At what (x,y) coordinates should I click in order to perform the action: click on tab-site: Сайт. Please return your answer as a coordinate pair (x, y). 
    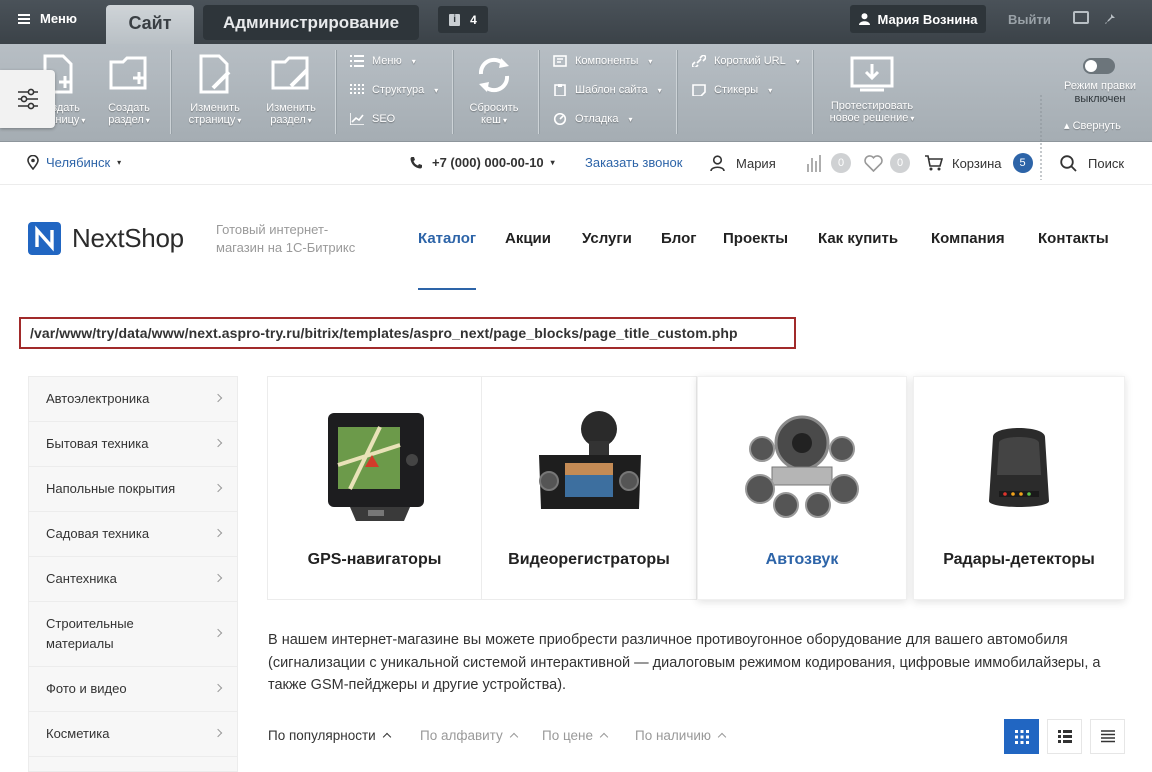
    Looking at the image, I should click on (150, 24).